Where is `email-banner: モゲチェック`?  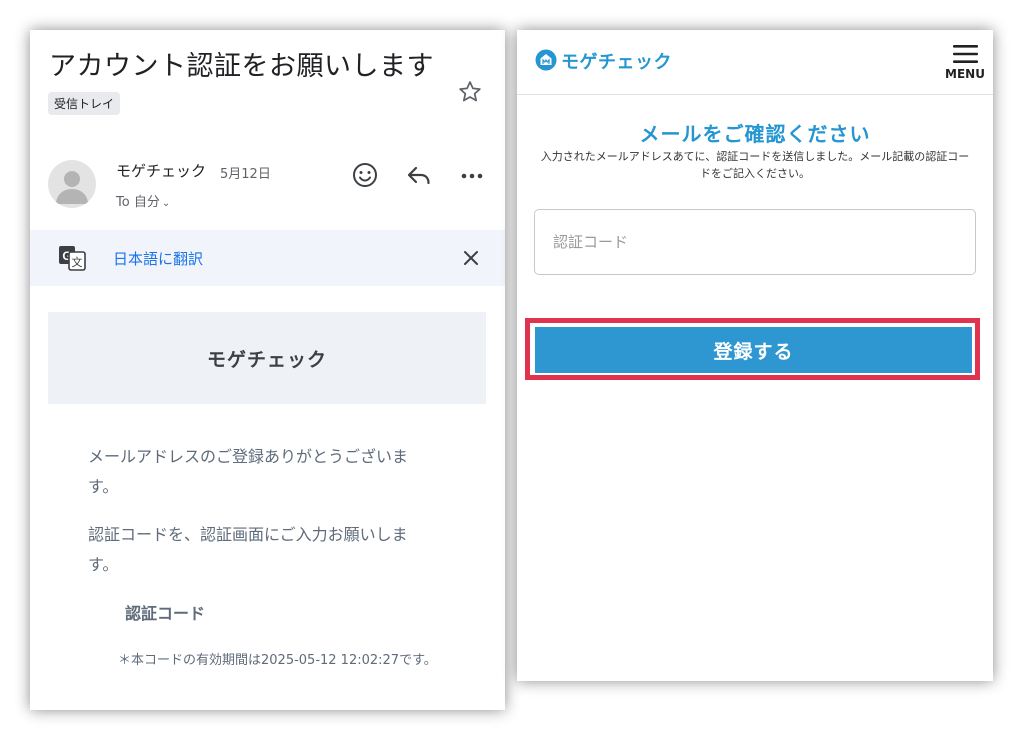
email-banner: モゲチェック is located at coordinates (267, 358).